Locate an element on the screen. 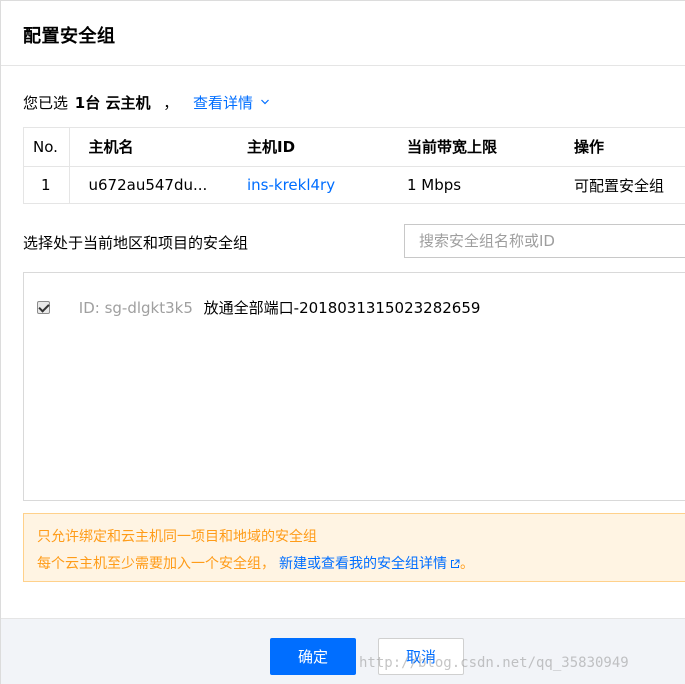 The image size is (685, 684). col-header-bandwidth: 当前带宽上限 is located at coordinates (471, 147).